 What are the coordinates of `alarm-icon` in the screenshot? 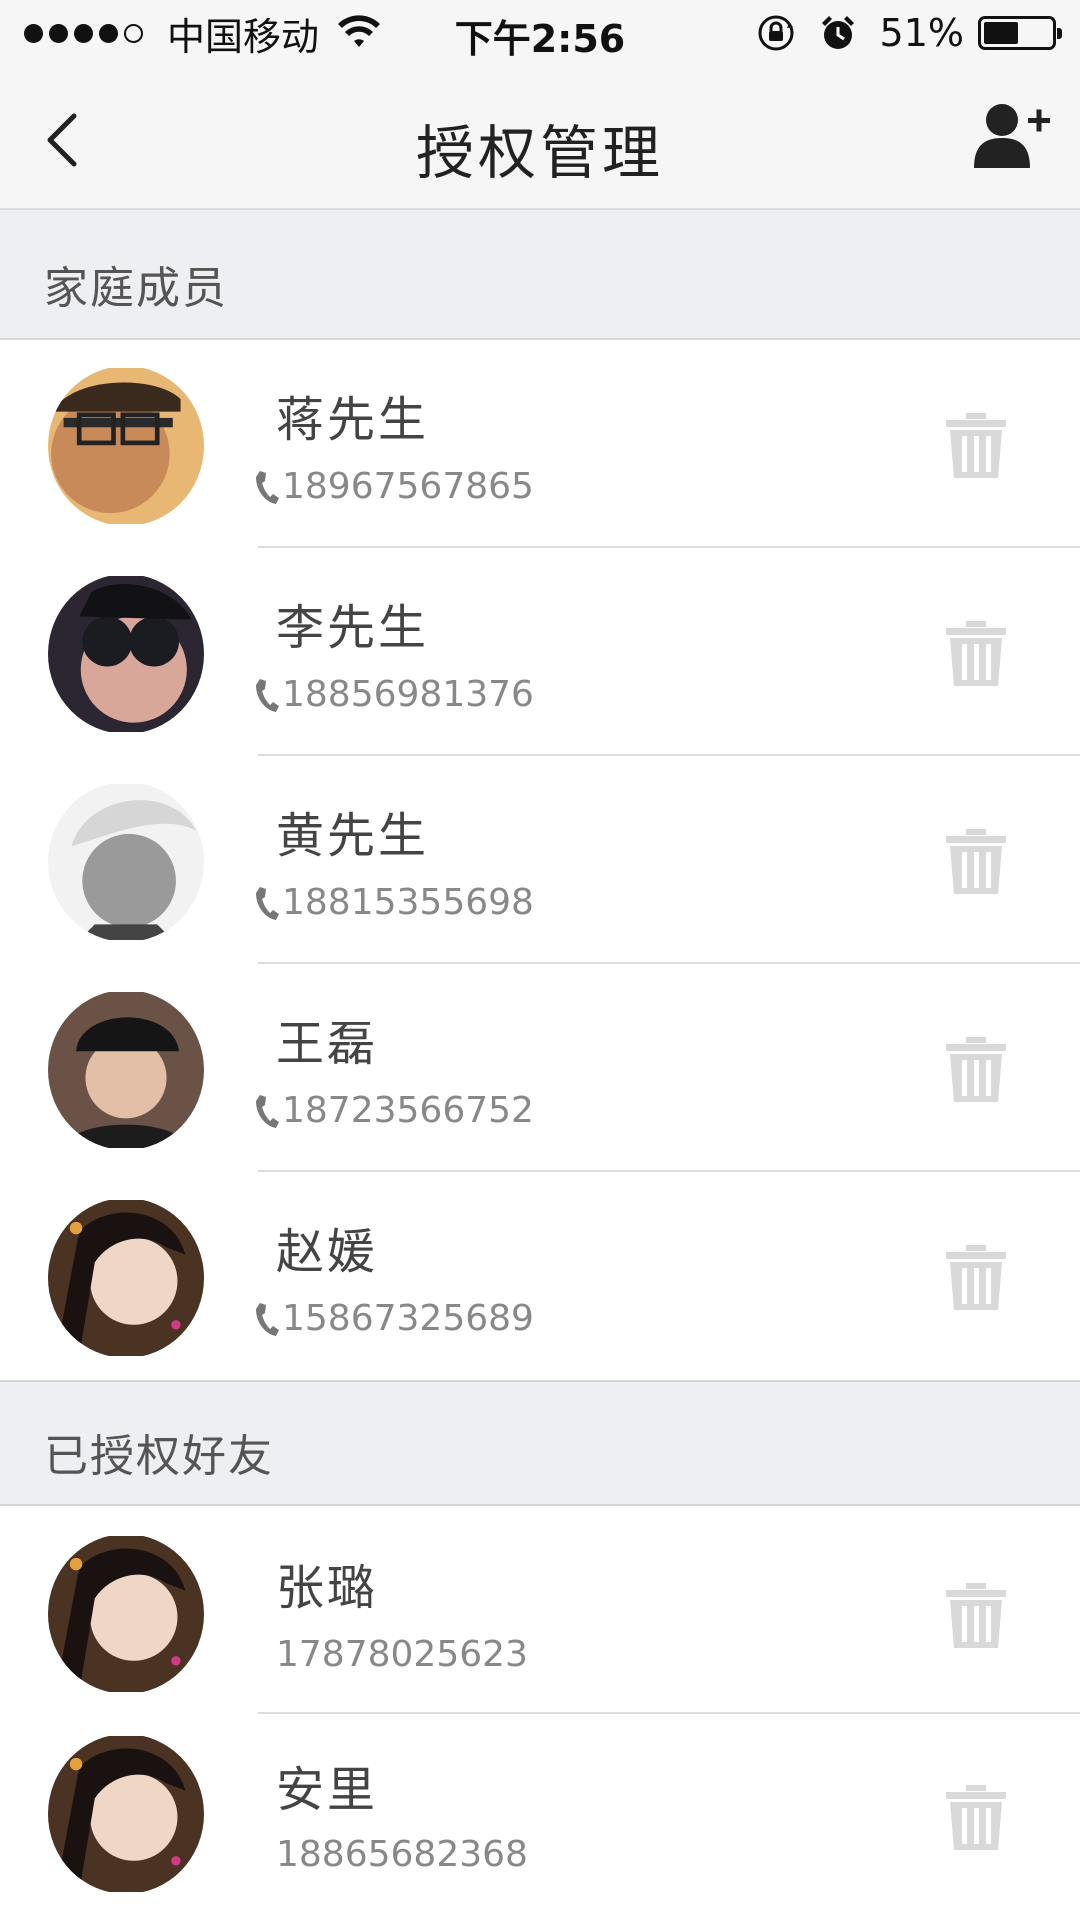 It's located at (837, 32).